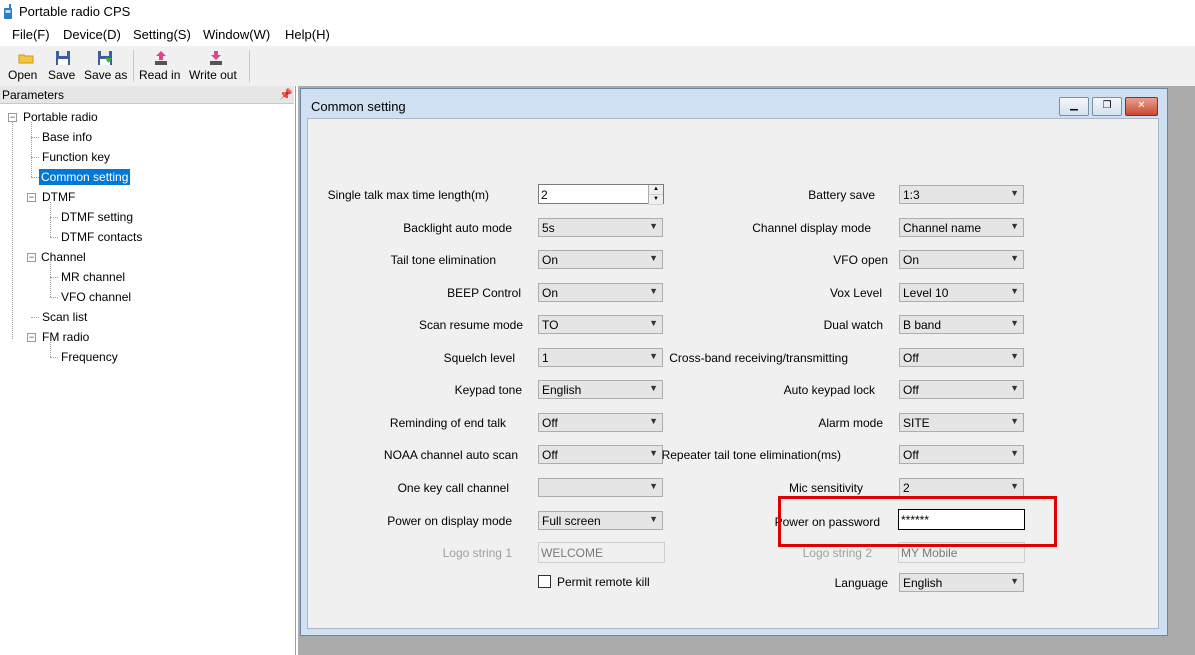  I want to click on tree-item-dtmf: DTMF, so click(58, 197).